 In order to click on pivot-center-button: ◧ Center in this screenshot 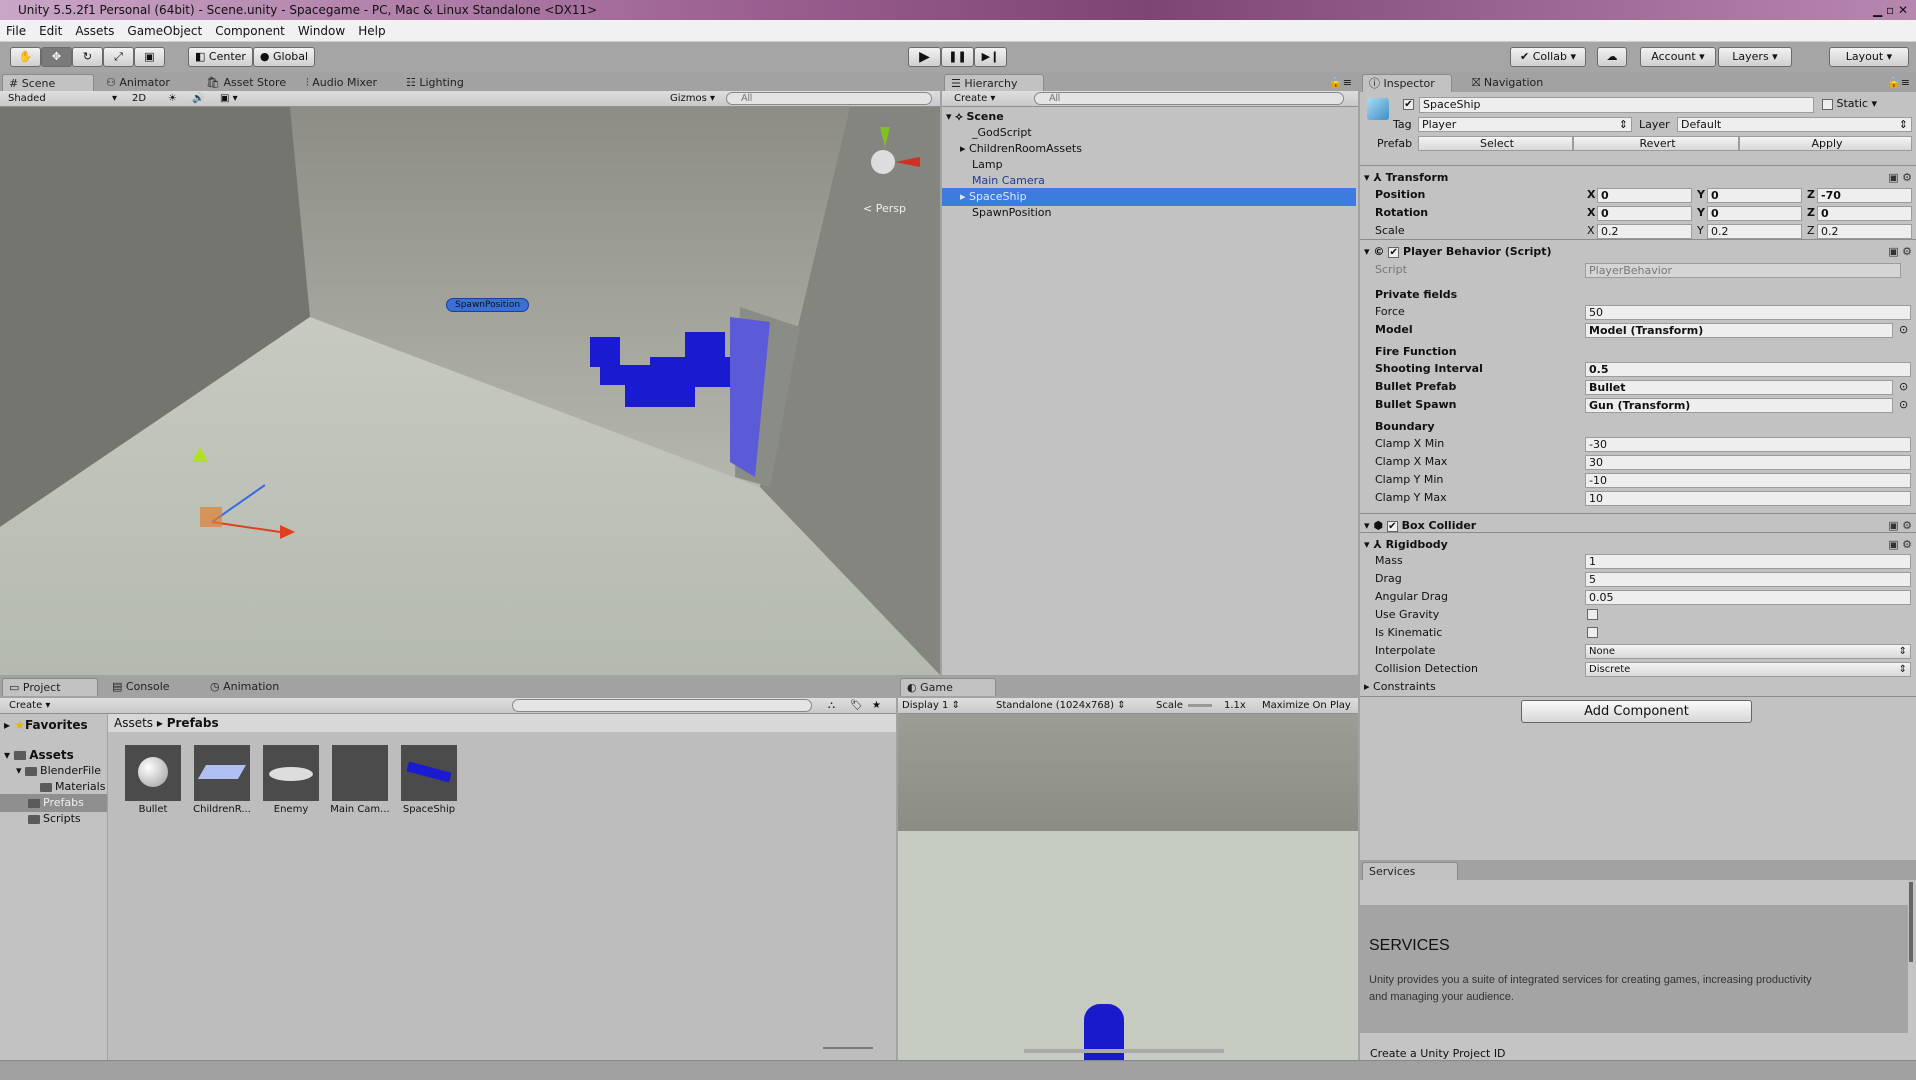, I will do `click(220, 57)`.